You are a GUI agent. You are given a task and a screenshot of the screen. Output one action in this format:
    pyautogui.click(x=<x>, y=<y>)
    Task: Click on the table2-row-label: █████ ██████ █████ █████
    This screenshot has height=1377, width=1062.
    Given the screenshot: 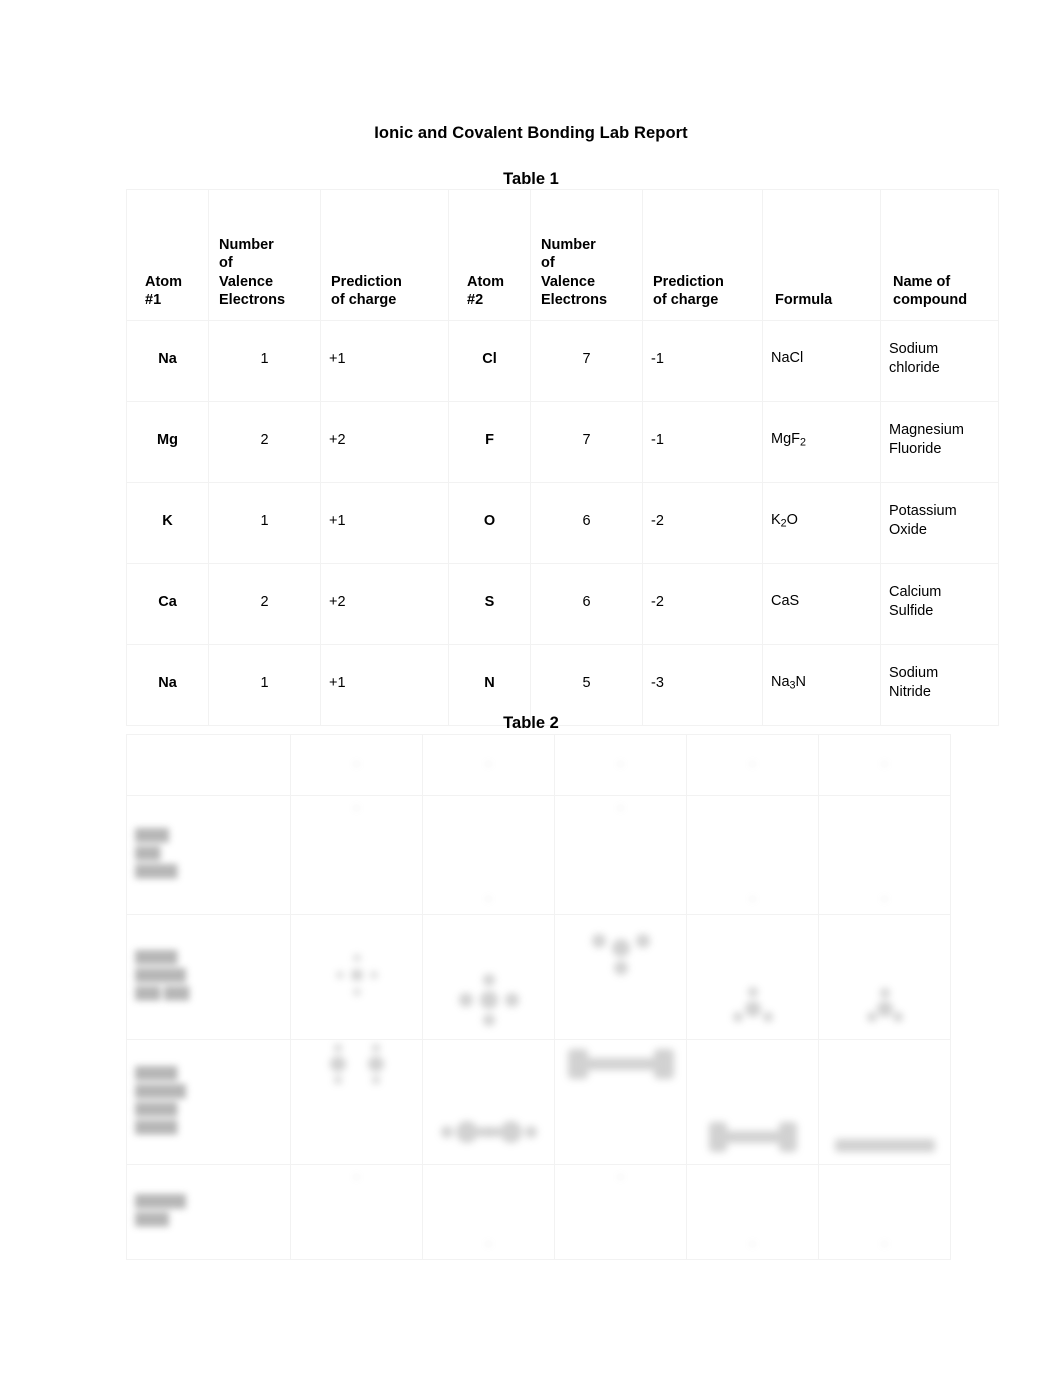 What is the action you would take?
    pyautogui.click(x=208, y=1102)
    